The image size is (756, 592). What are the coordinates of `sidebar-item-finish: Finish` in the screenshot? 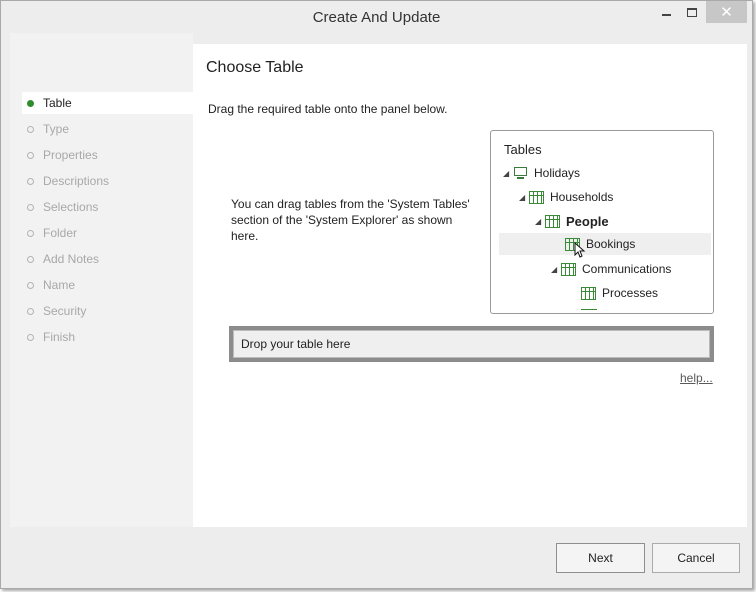 It's located at (107, 337).